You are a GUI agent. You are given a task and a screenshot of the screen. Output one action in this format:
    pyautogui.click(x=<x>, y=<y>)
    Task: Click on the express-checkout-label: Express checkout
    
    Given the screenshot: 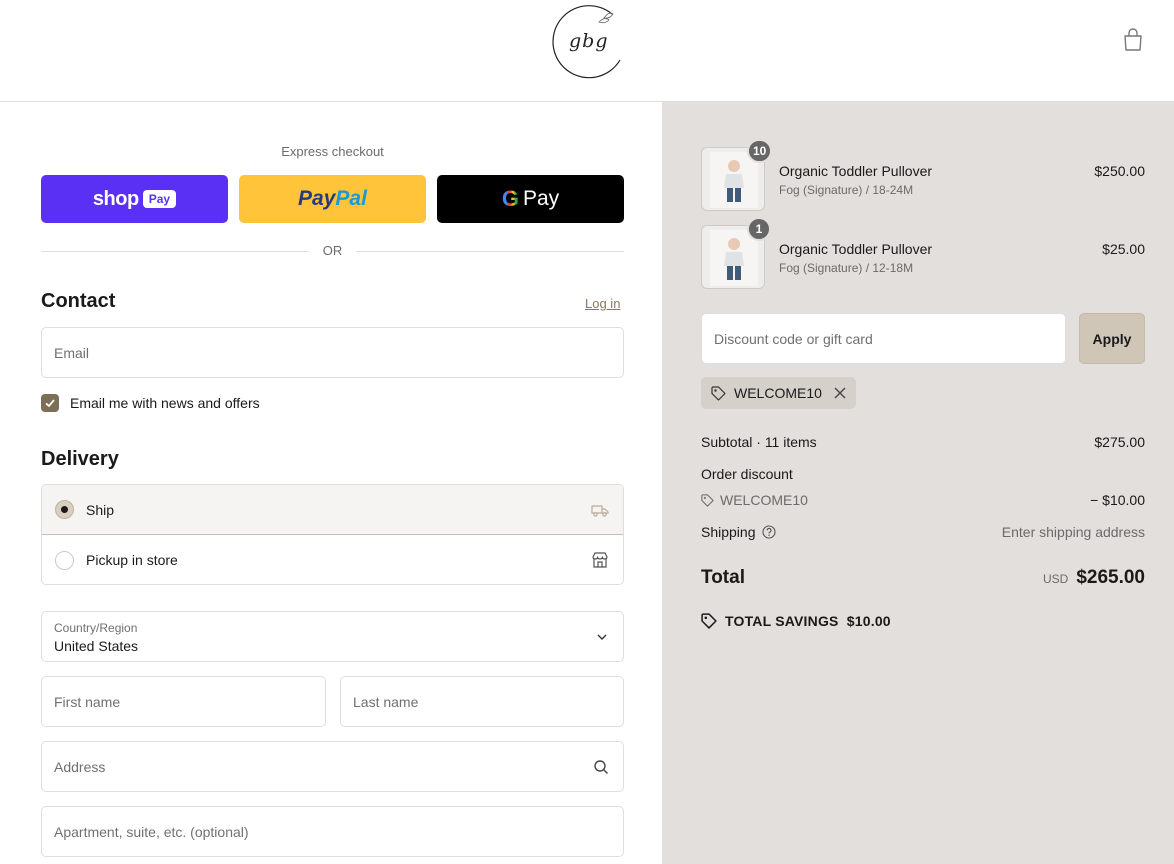 What is the action you would take?
    pyautogui.click(x=332, y=151)
    